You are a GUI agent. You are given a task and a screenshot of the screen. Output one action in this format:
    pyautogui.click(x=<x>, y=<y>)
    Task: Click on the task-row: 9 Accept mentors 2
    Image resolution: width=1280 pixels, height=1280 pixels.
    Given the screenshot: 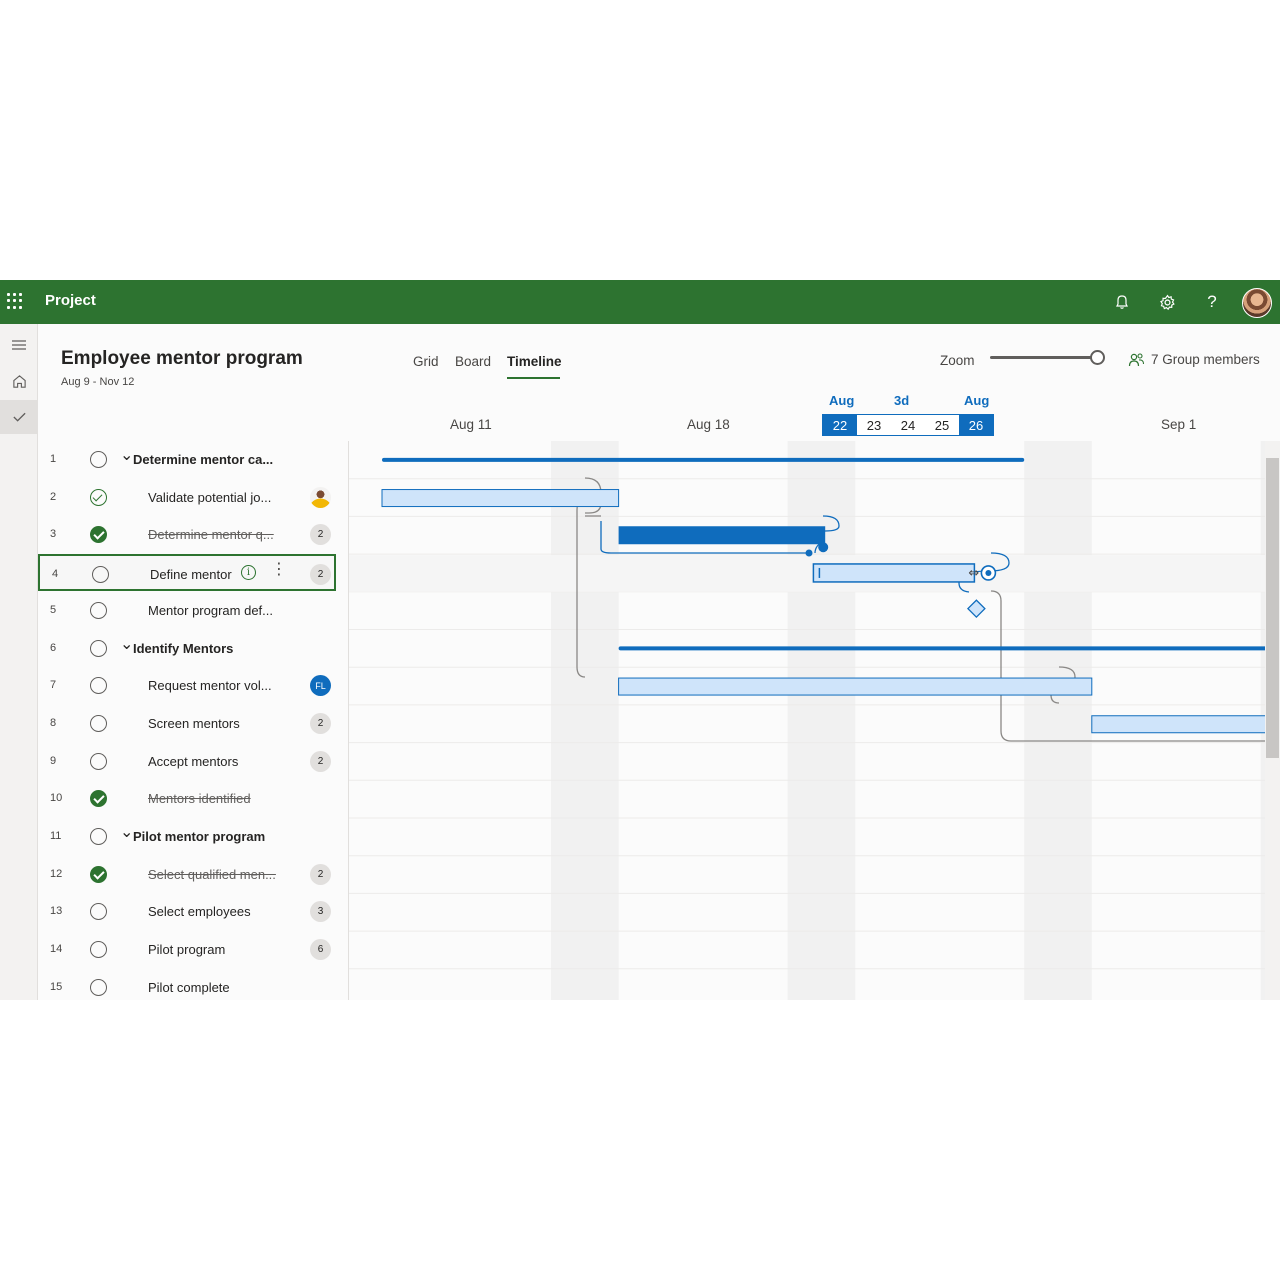 What is the action you would take?
    pyautogui.click(x=193, y=761)
    